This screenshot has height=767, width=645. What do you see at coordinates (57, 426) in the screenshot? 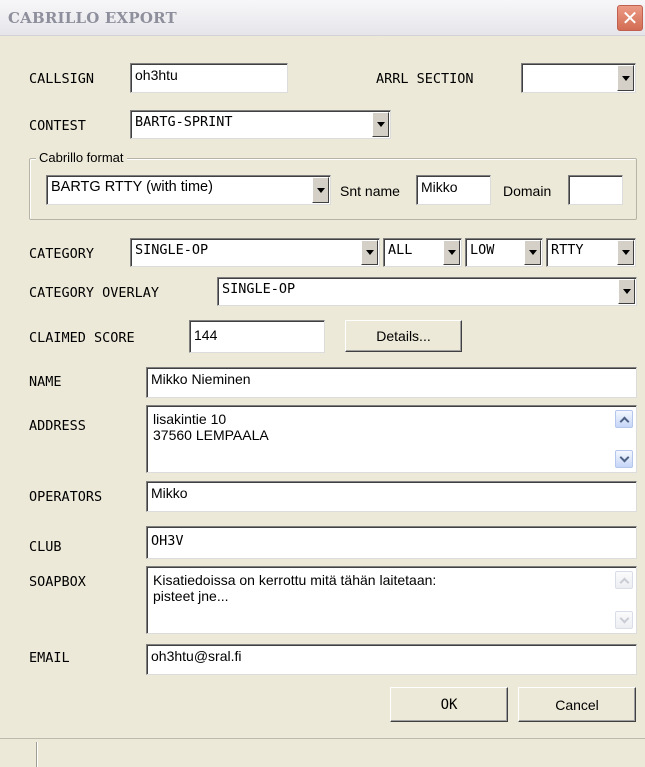
I see `address-label: ADDRESS` at bounding box center [57, 426].